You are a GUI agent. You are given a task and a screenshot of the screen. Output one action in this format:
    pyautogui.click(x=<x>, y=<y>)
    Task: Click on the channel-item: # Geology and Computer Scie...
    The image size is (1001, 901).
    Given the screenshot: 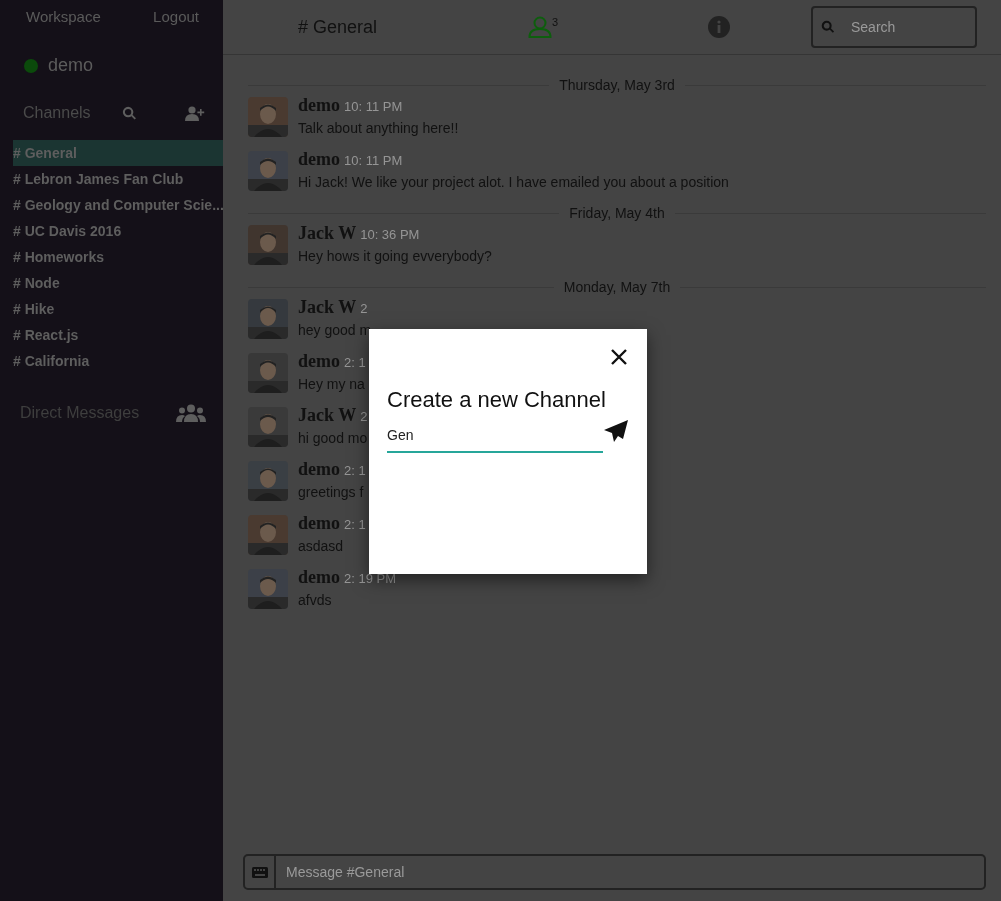 What is the action you would take?
    pyautogui.click(x=118, y=205)
    